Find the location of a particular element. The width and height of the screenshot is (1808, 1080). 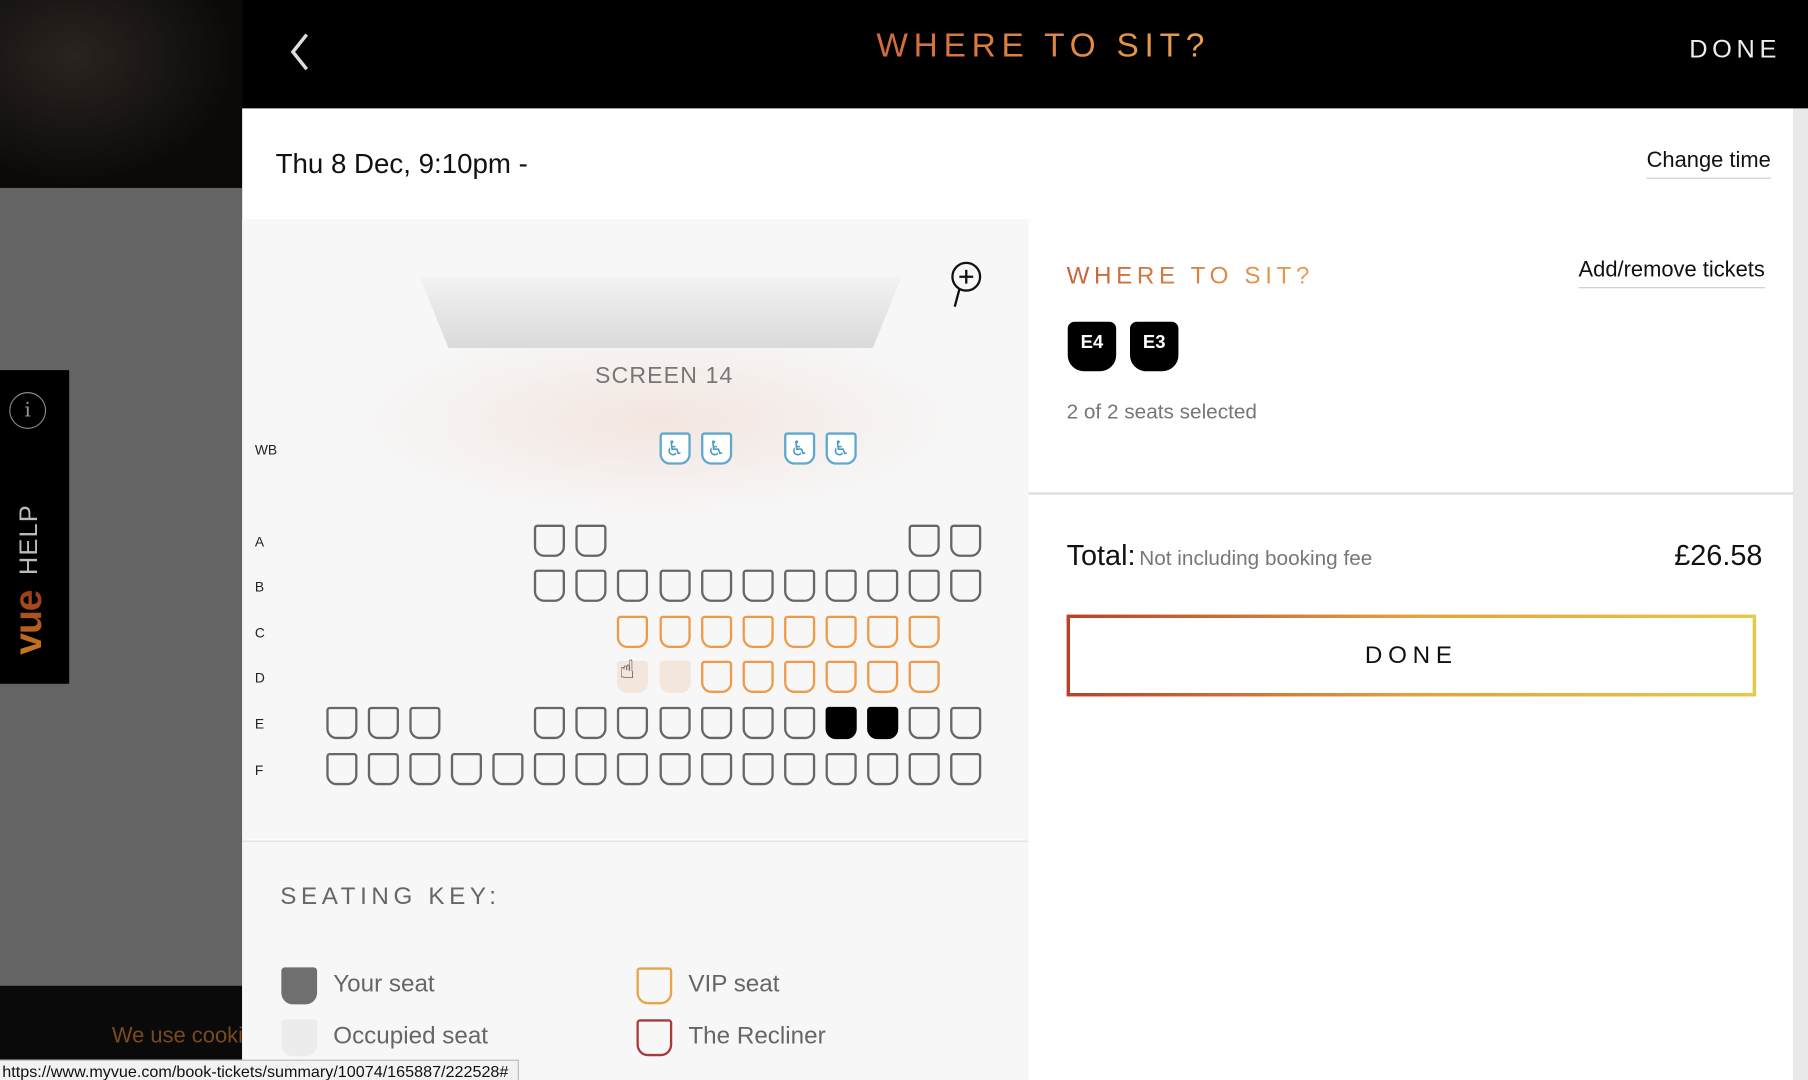

occupied-seat-swatch is located at coordinates (299, 1038).